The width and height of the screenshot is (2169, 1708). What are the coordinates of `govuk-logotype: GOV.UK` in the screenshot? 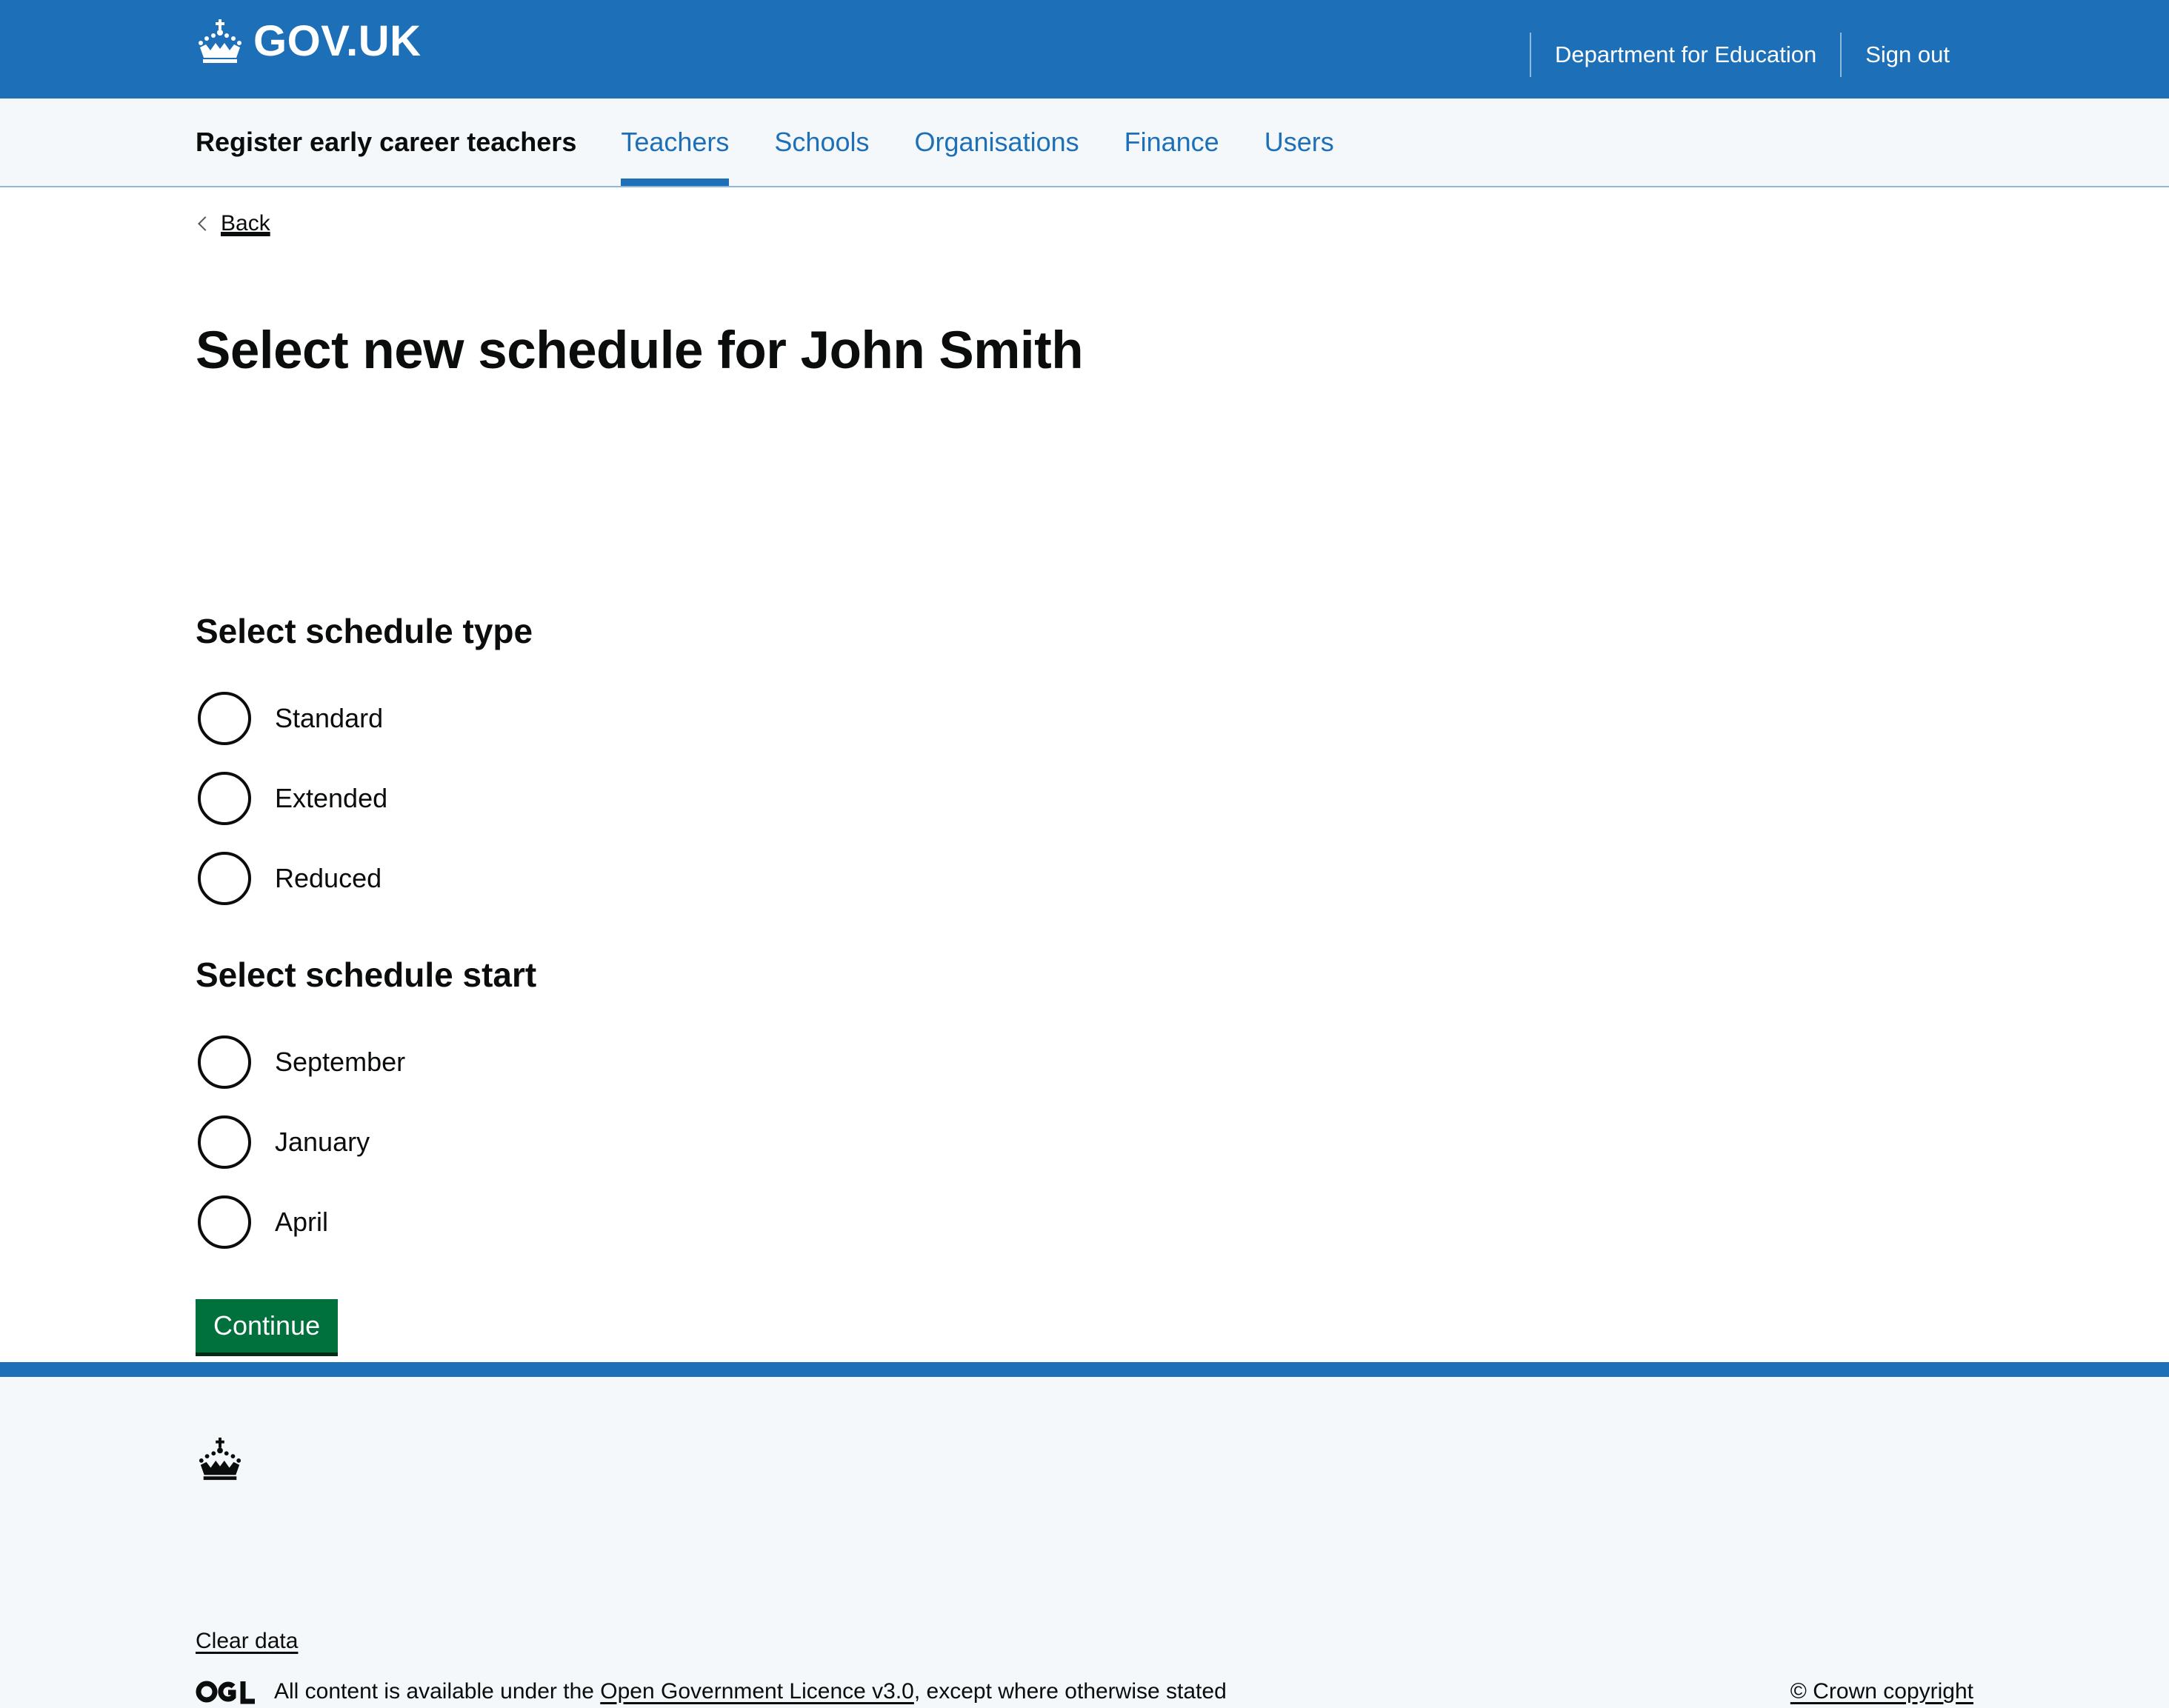 It's located at (338, 41).